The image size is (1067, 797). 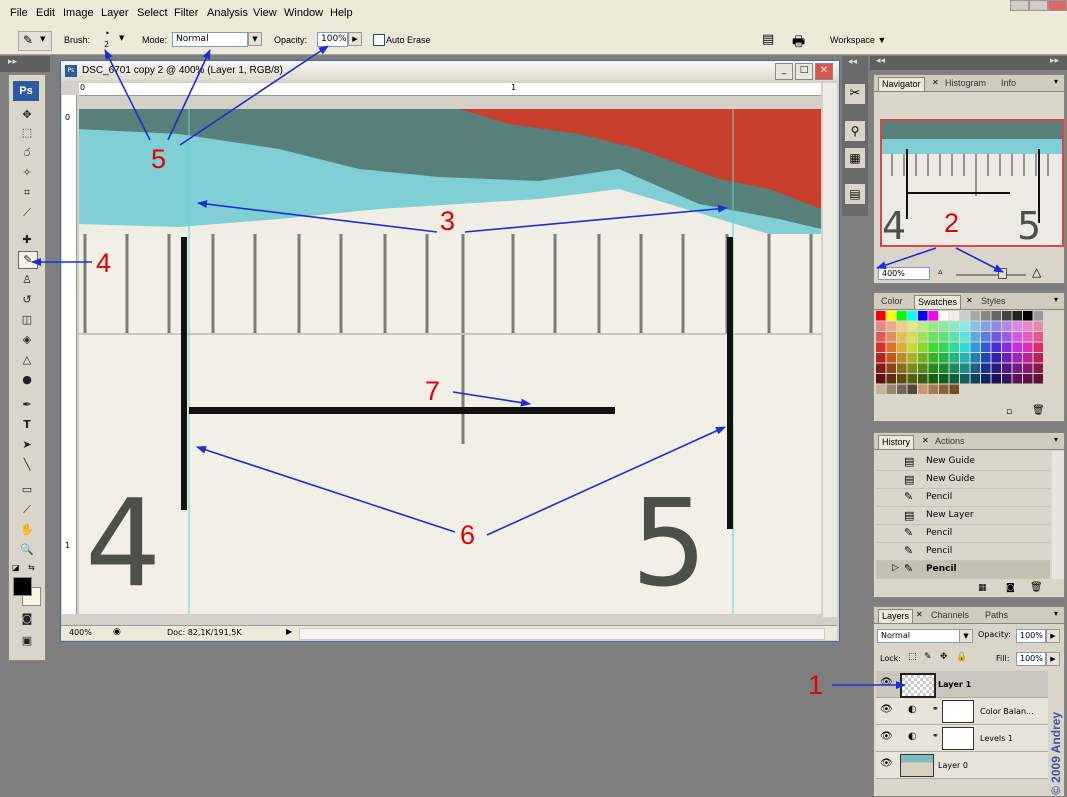 I want to click on horizontal-scrollbar, so click(x=562, y=634).